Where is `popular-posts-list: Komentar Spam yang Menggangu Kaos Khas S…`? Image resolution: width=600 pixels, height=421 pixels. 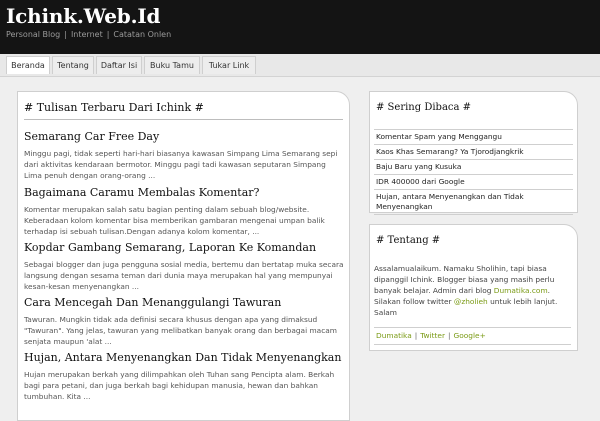 popular-posts-list: Komentar Spam yang Menggangu Kaos Khas S… is located at coordinates (473, 172).